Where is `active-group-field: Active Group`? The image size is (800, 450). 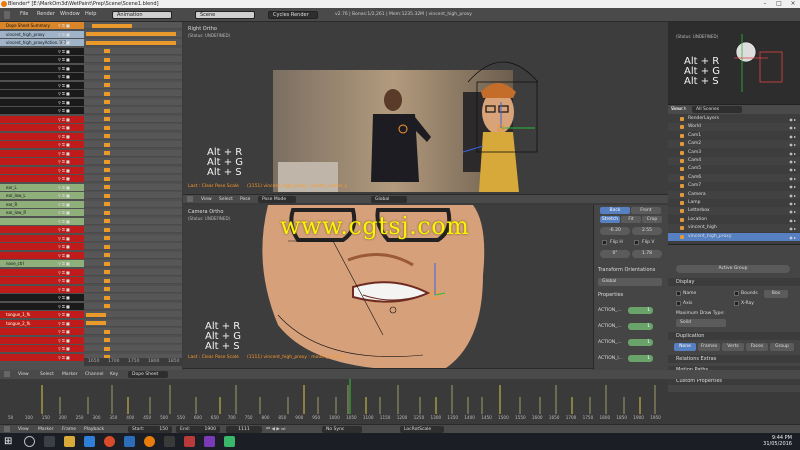
active-group-field: Active Group is located at coordinates (733, 269).